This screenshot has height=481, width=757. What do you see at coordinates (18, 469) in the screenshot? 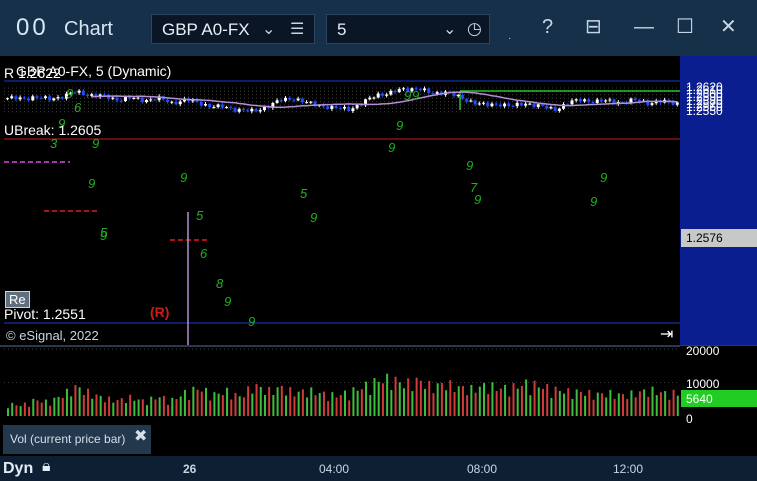
I see `dyn-label: Dyn` at bounding box center [18, 469].